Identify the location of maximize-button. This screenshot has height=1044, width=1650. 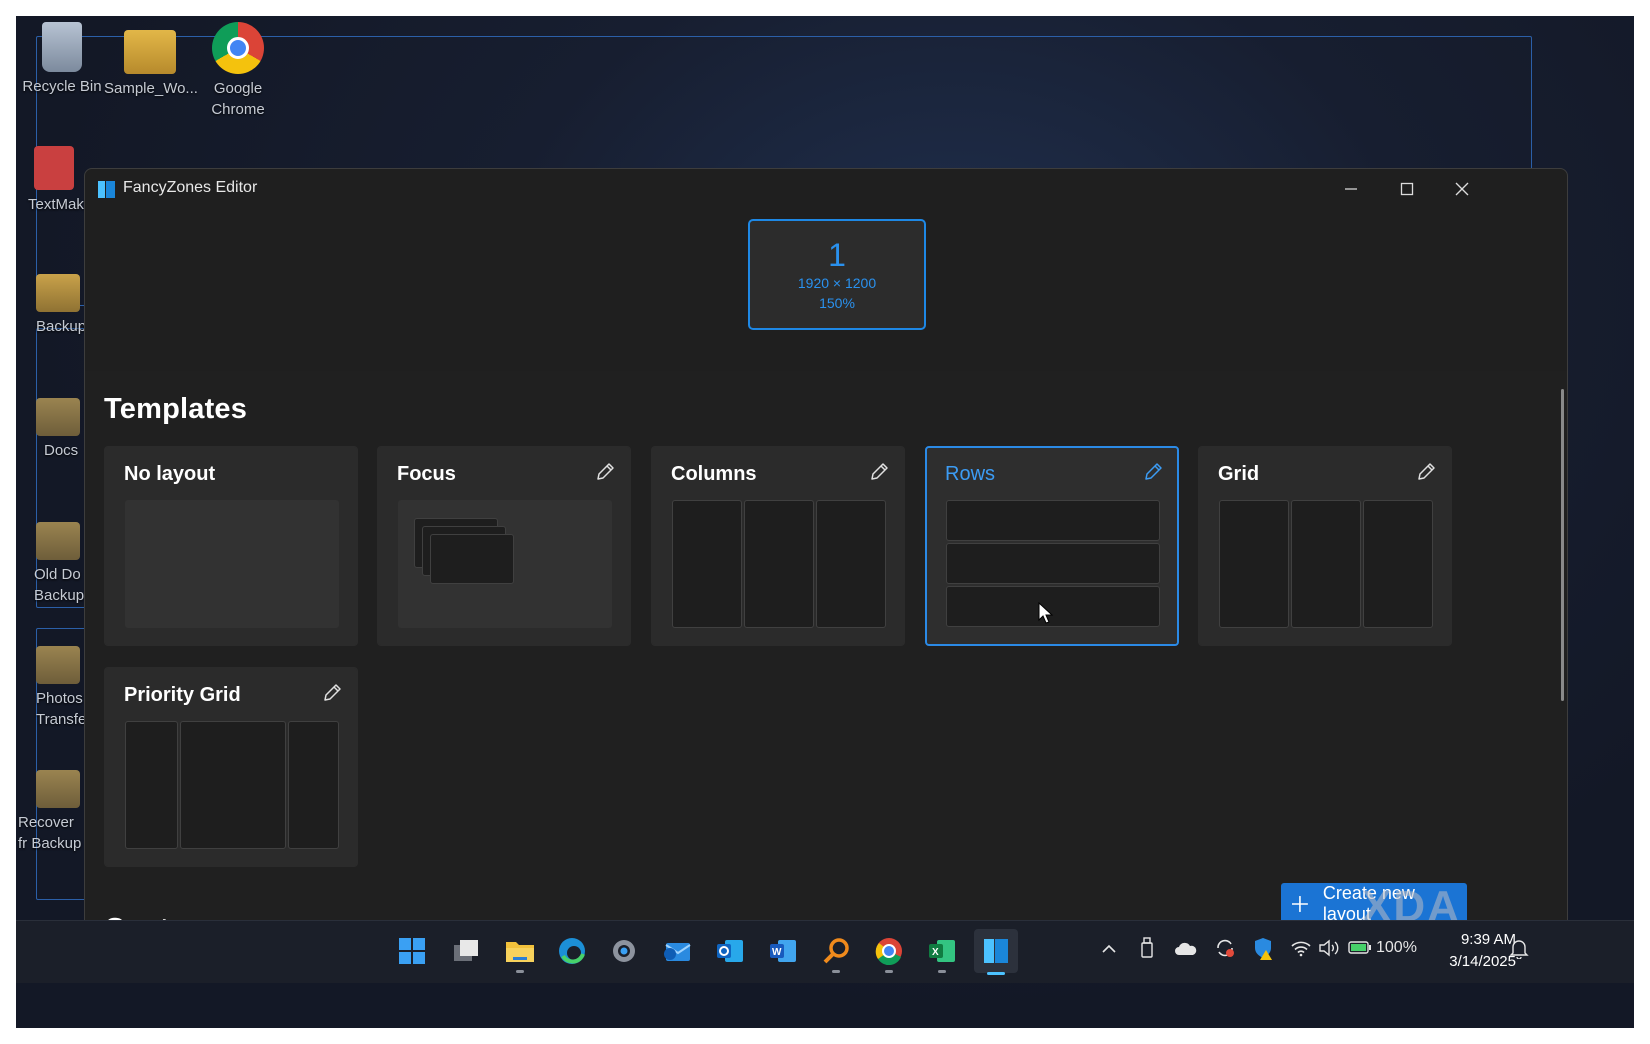
(1407, 189).